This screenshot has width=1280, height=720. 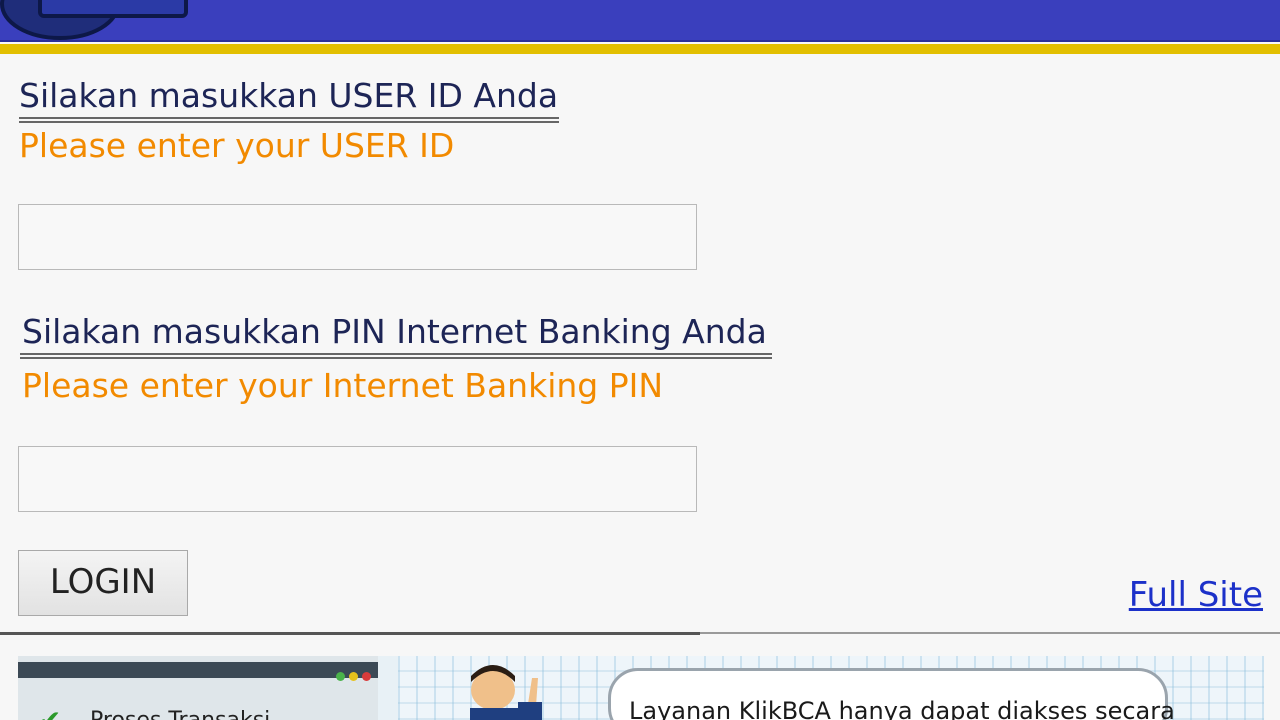 What do you see at coordinates (506, 692) in the screenshot?
I see `person-illustration` at bounding box center [506, 692].